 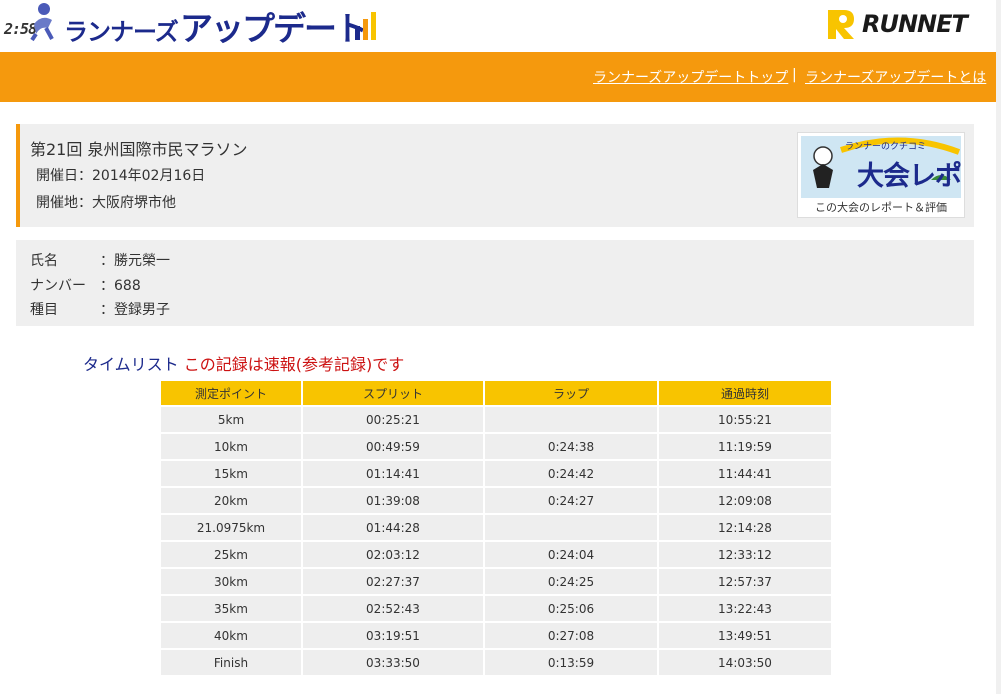 I want to click on cell-point: 30km, so click(x=231, y=581).